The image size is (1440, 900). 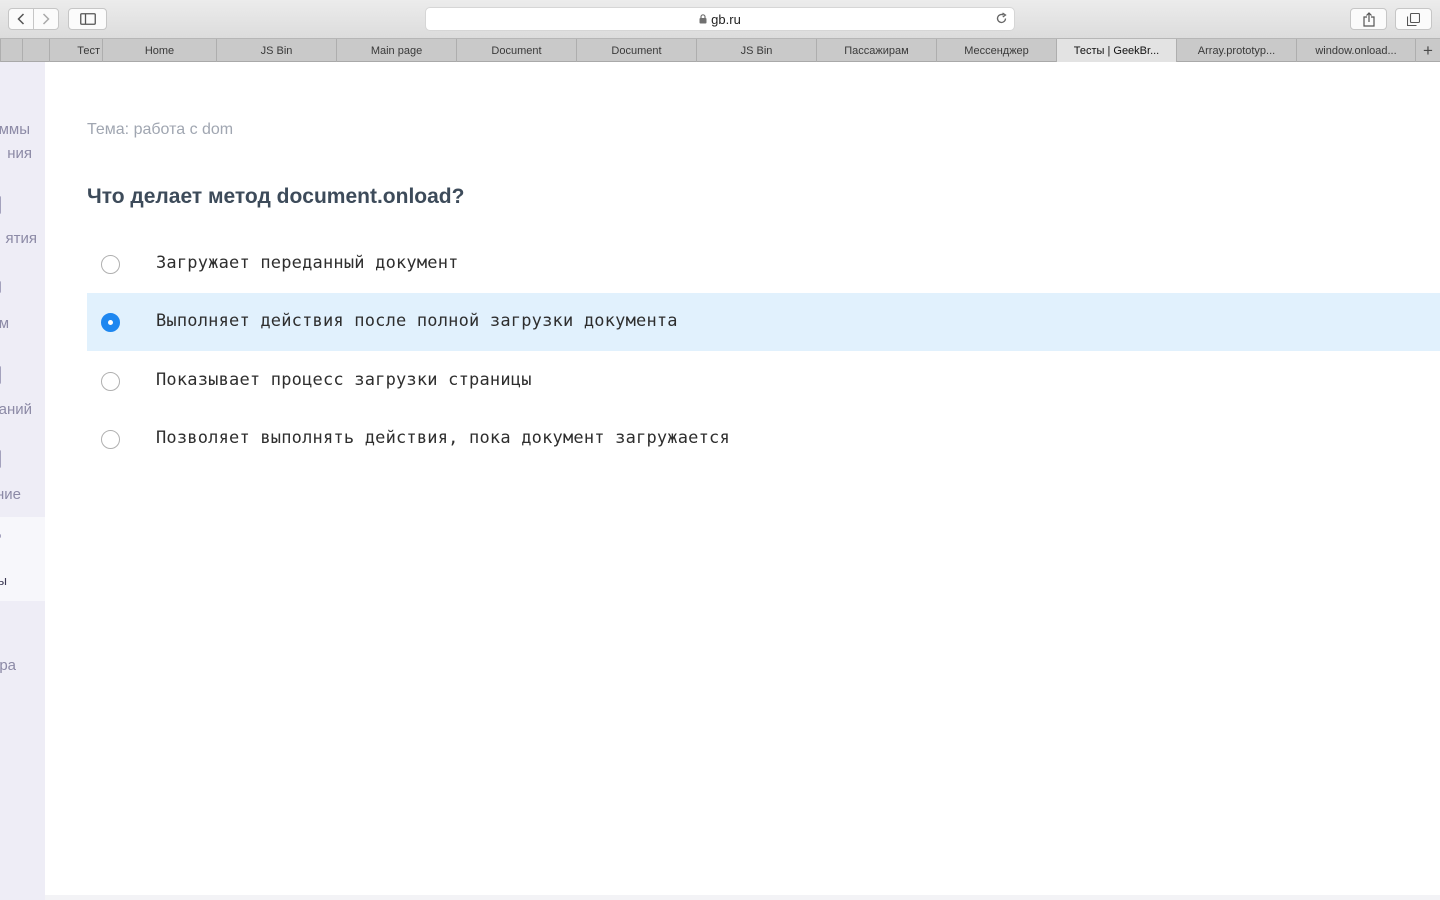 I want to click on answer-option: Загружает переданный документ, so click(x=763, y=264).